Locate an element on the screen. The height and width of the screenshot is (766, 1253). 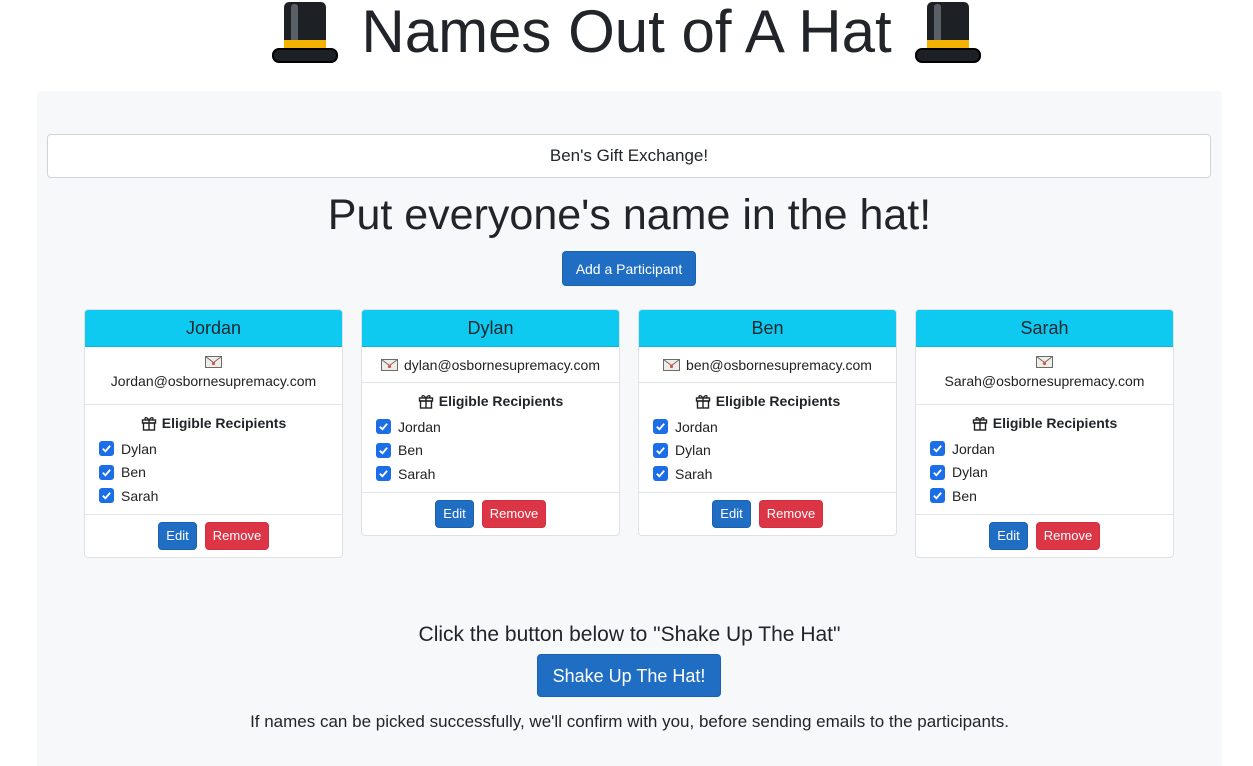
recipient-list: Jordan Dylan Sarah is located at coordinates (767, 450).